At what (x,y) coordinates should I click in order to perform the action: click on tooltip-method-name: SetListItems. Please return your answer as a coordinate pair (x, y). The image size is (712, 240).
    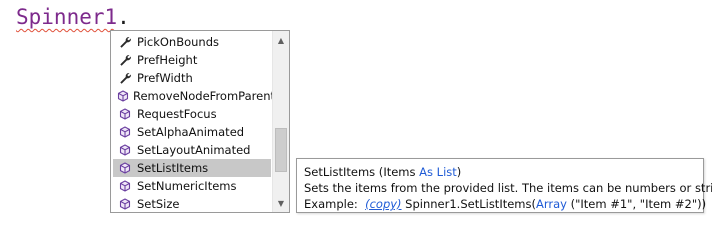
    Looking at the image, I should click on (340, 172).